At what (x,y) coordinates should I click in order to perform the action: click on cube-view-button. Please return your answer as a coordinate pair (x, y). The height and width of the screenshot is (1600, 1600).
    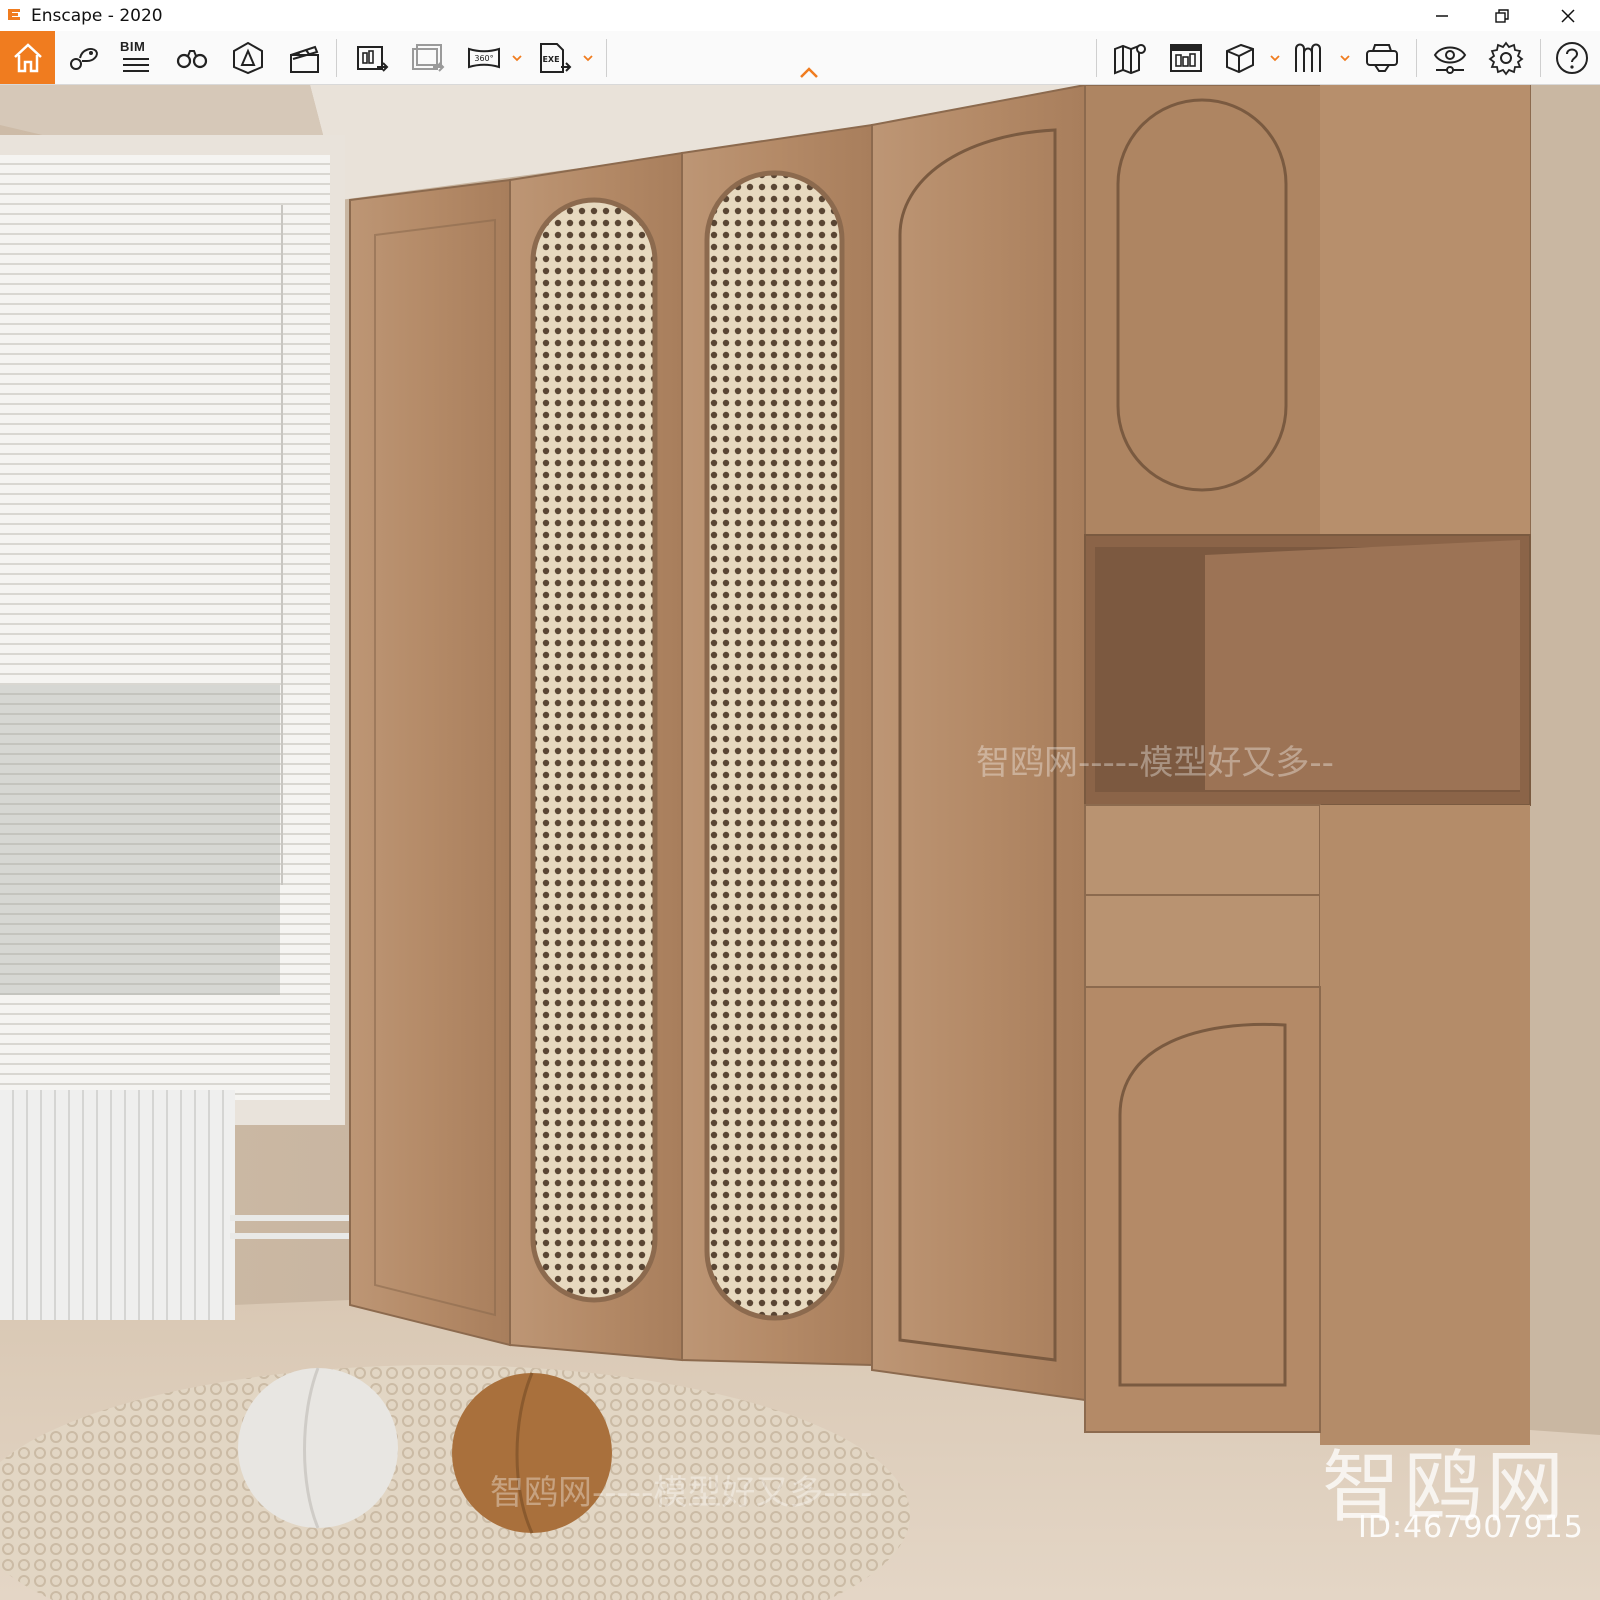
    Looking at the image, I should click on (1240, 57).